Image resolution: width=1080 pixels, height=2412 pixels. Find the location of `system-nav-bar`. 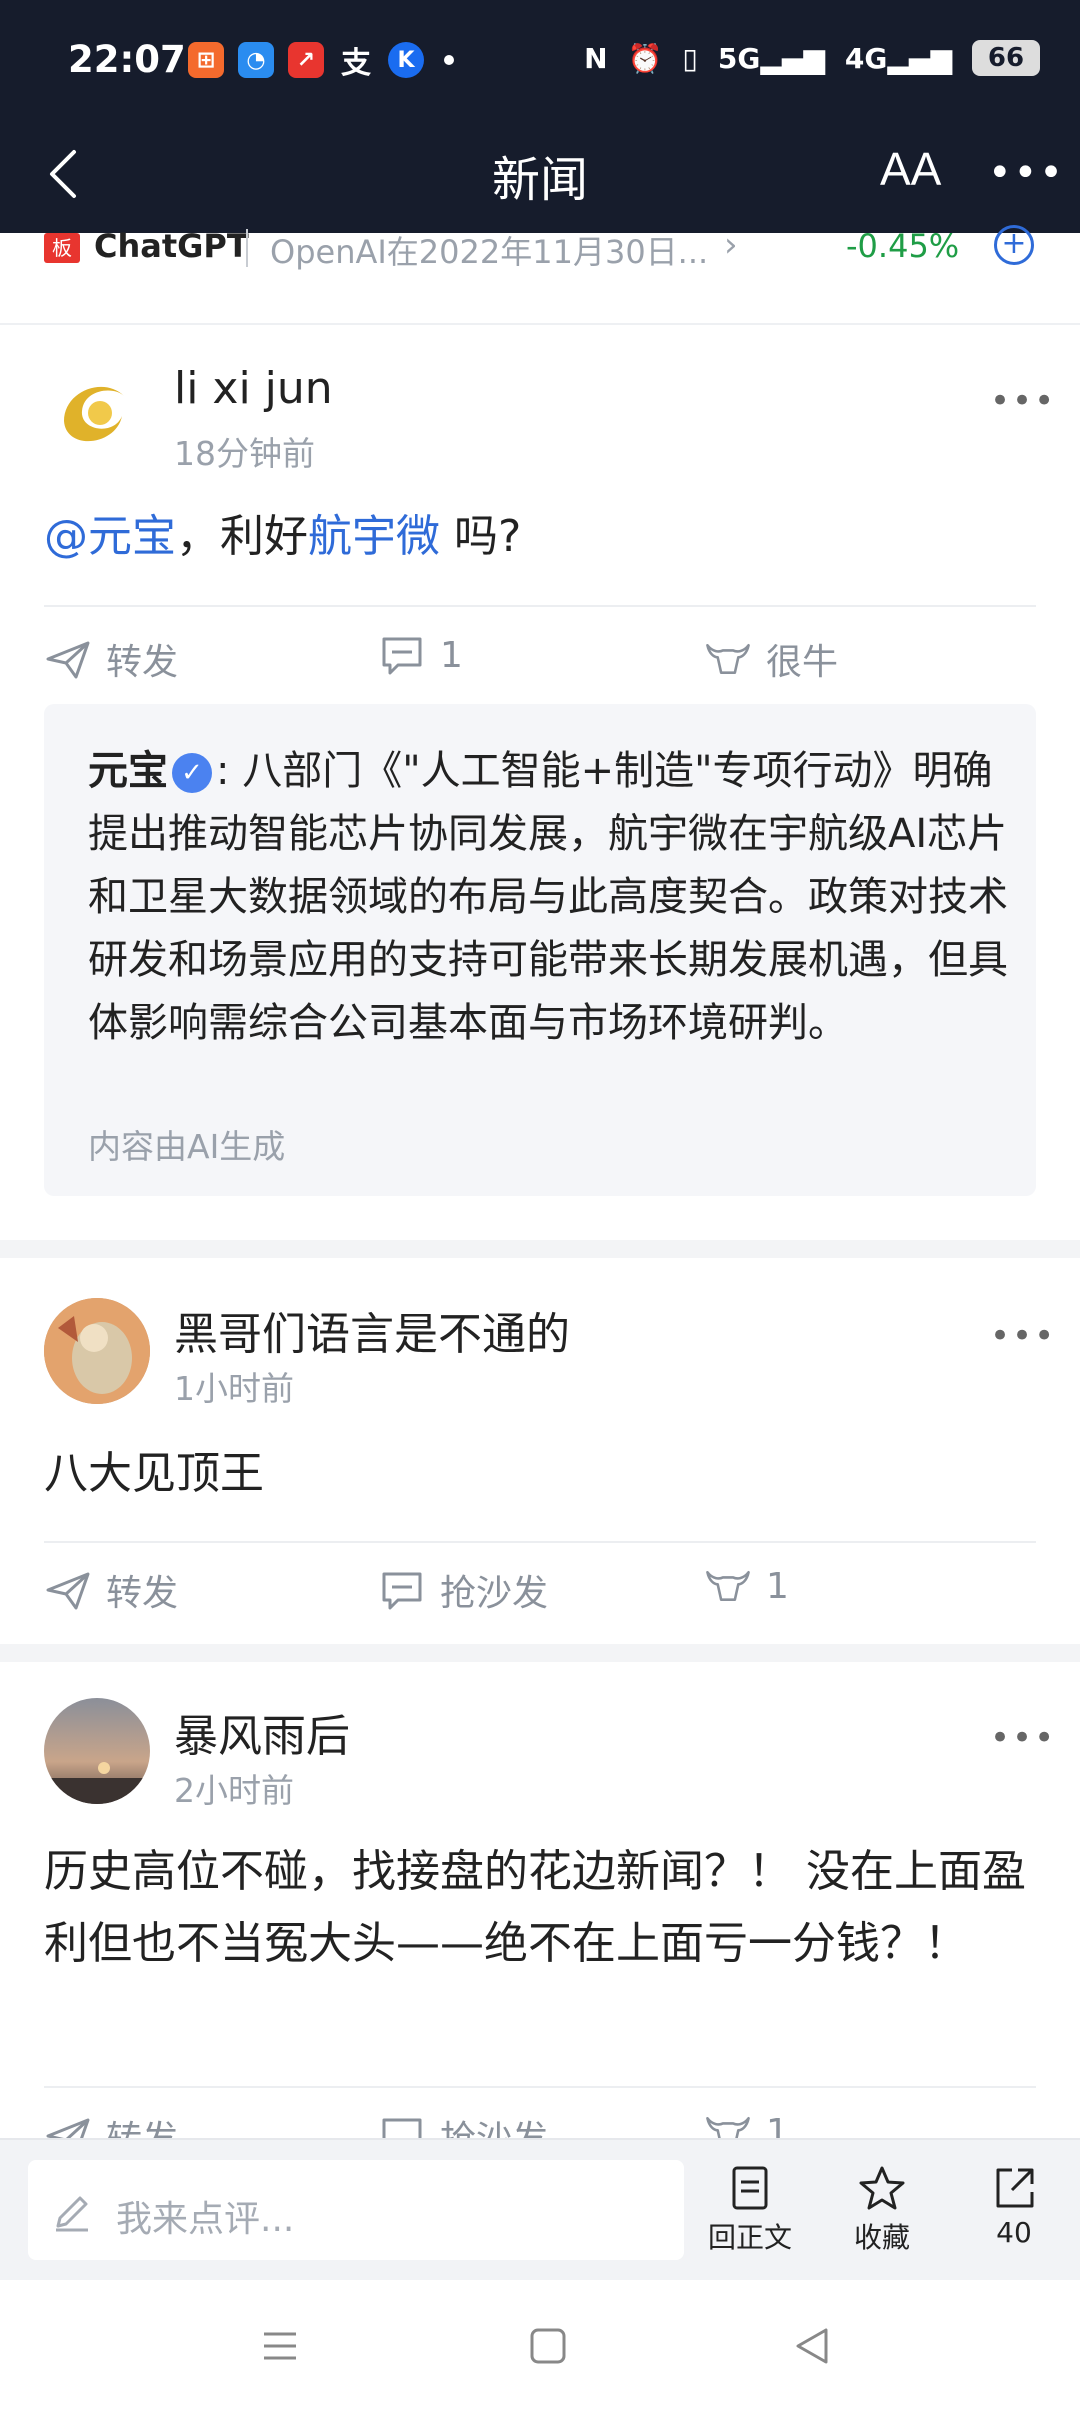

system-nav-bar is located at coordinates (540, 2346).